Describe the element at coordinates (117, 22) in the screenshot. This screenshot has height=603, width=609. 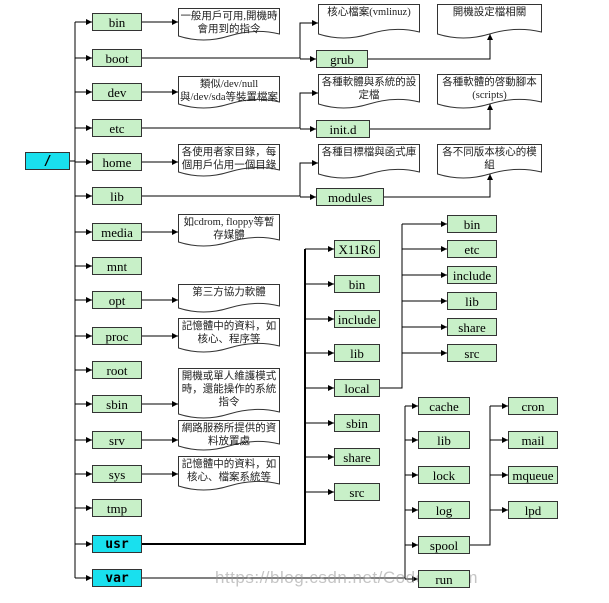
I see `dir-bin: bin` at that location.